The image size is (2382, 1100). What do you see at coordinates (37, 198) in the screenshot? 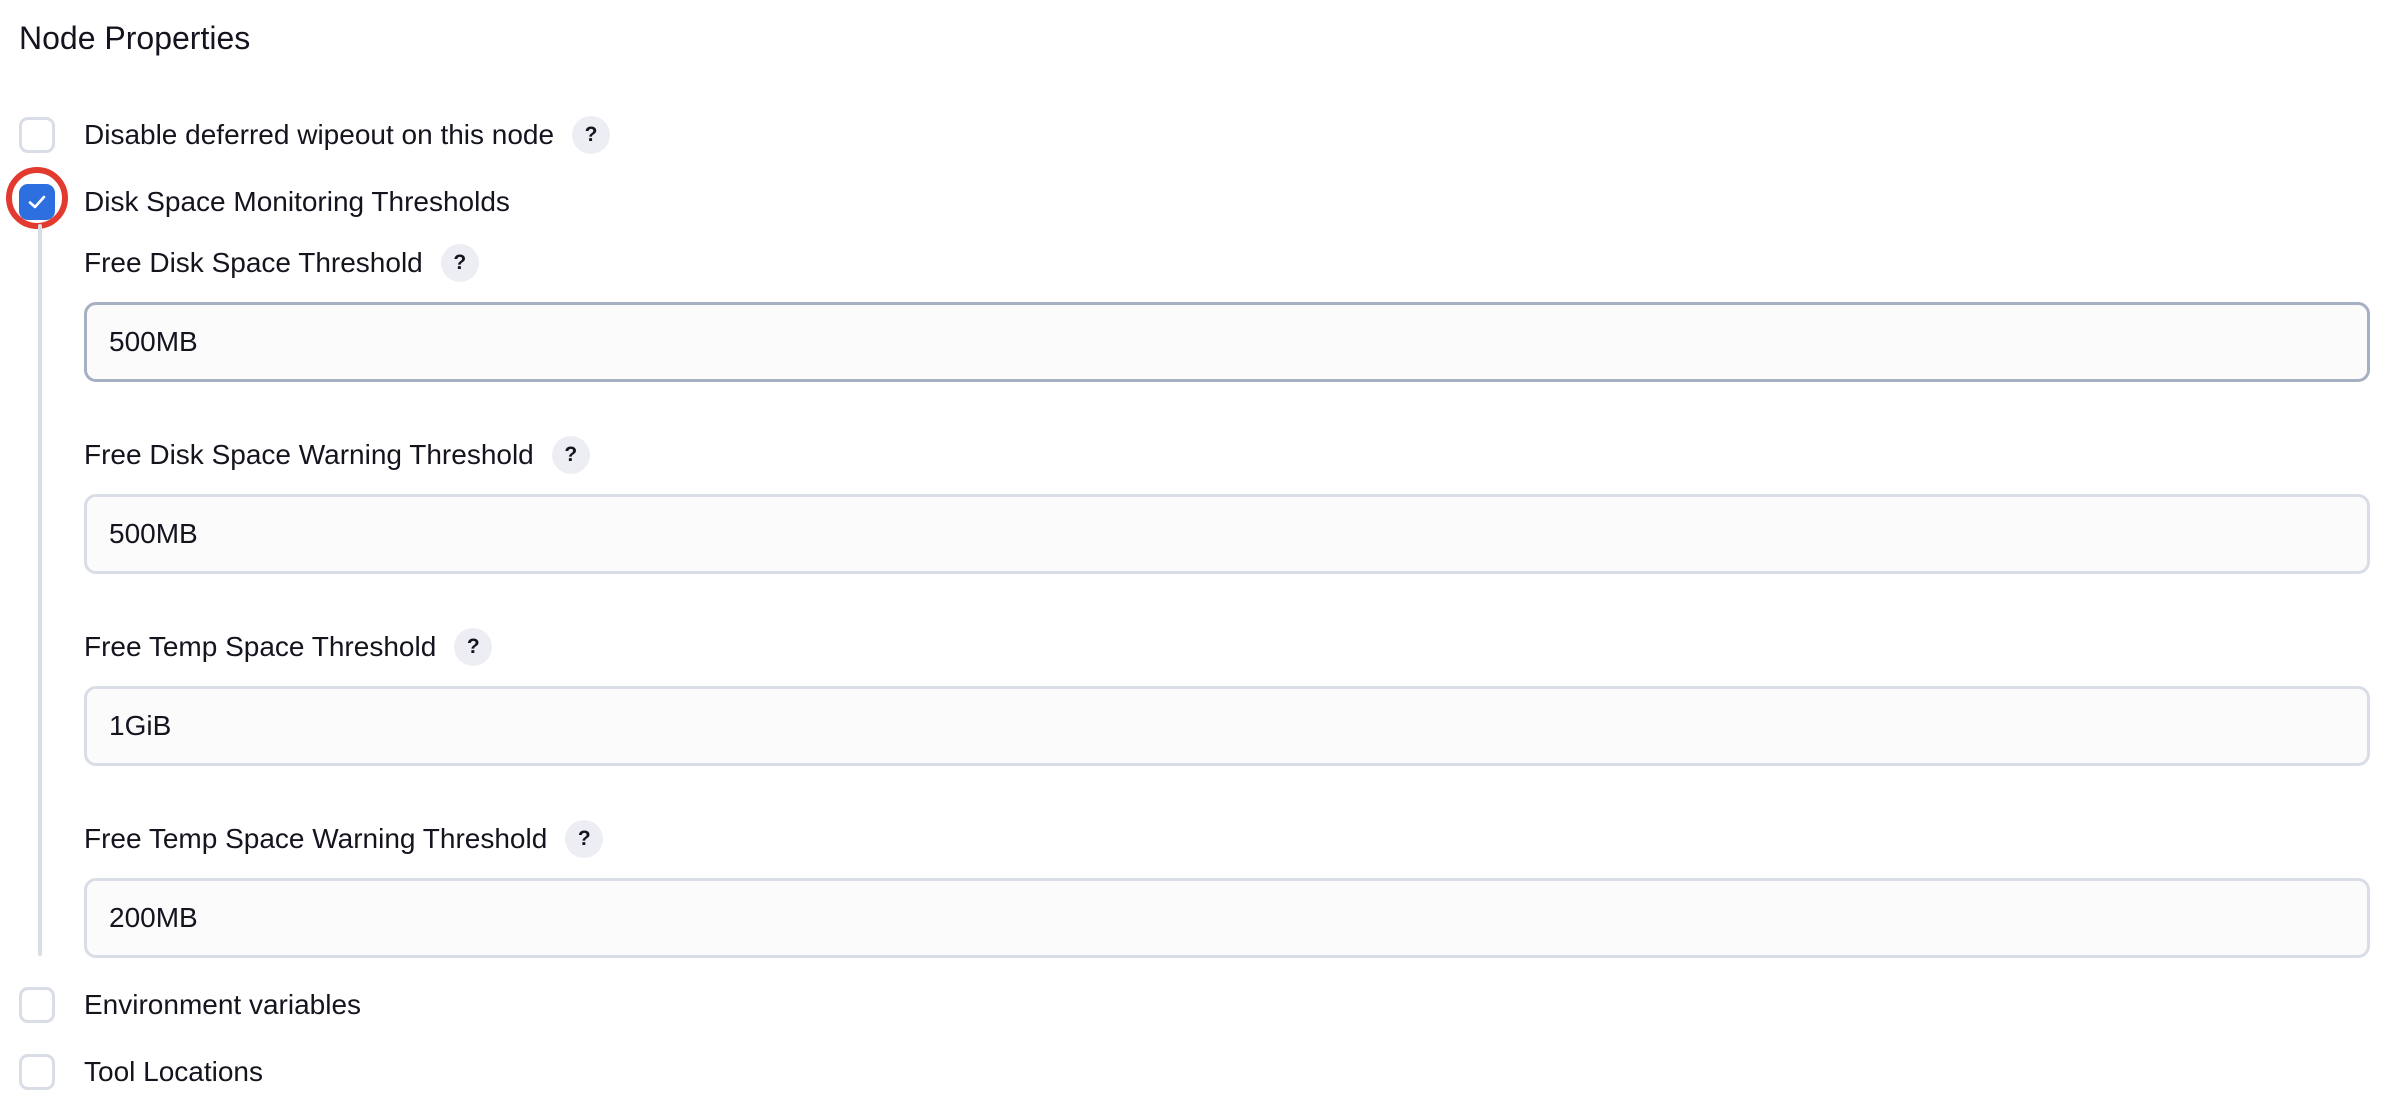
I see `highlight-ring` at bounding box center [37, 198].